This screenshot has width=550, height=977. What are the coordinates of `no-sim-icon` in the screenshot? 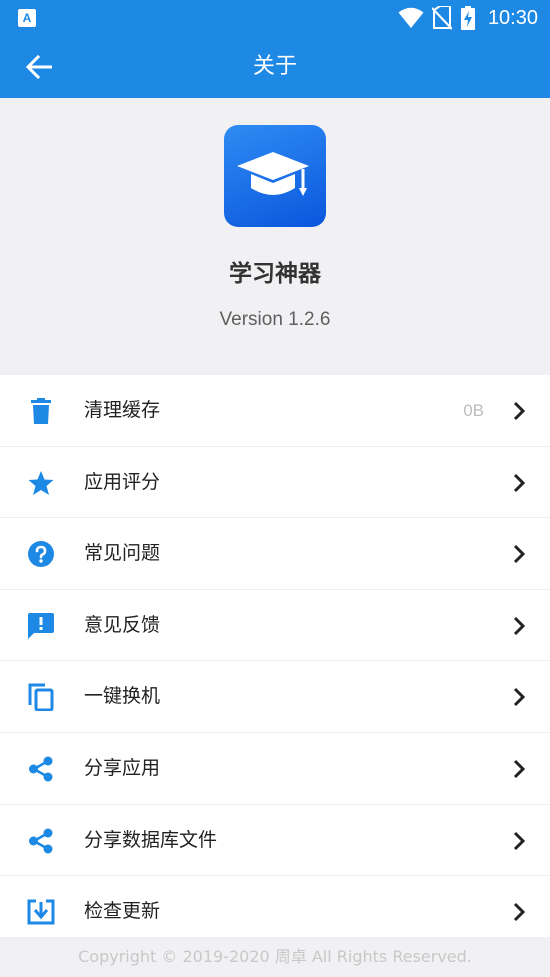 It's located at (441, 18).